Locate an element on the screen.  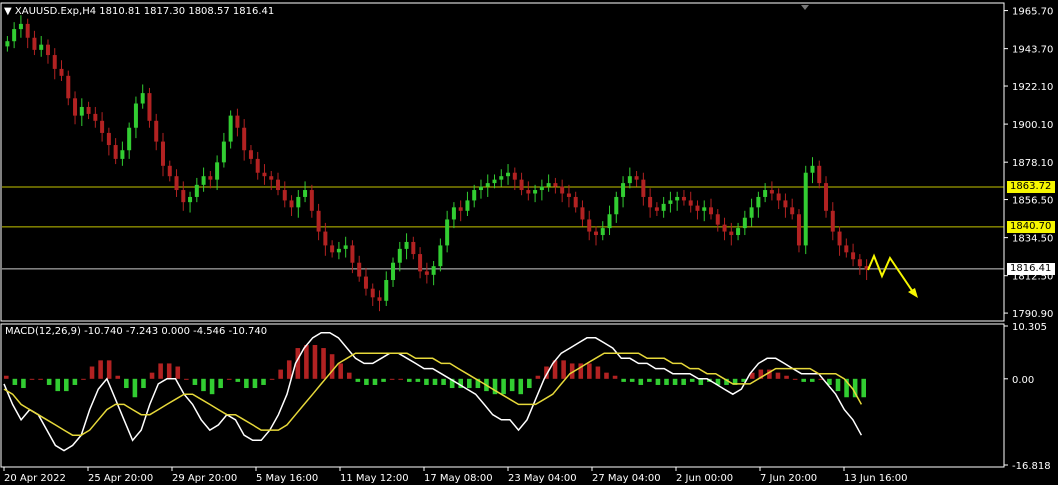
price-tick-label: 1790.90 is located at coordinates (1032, 314).